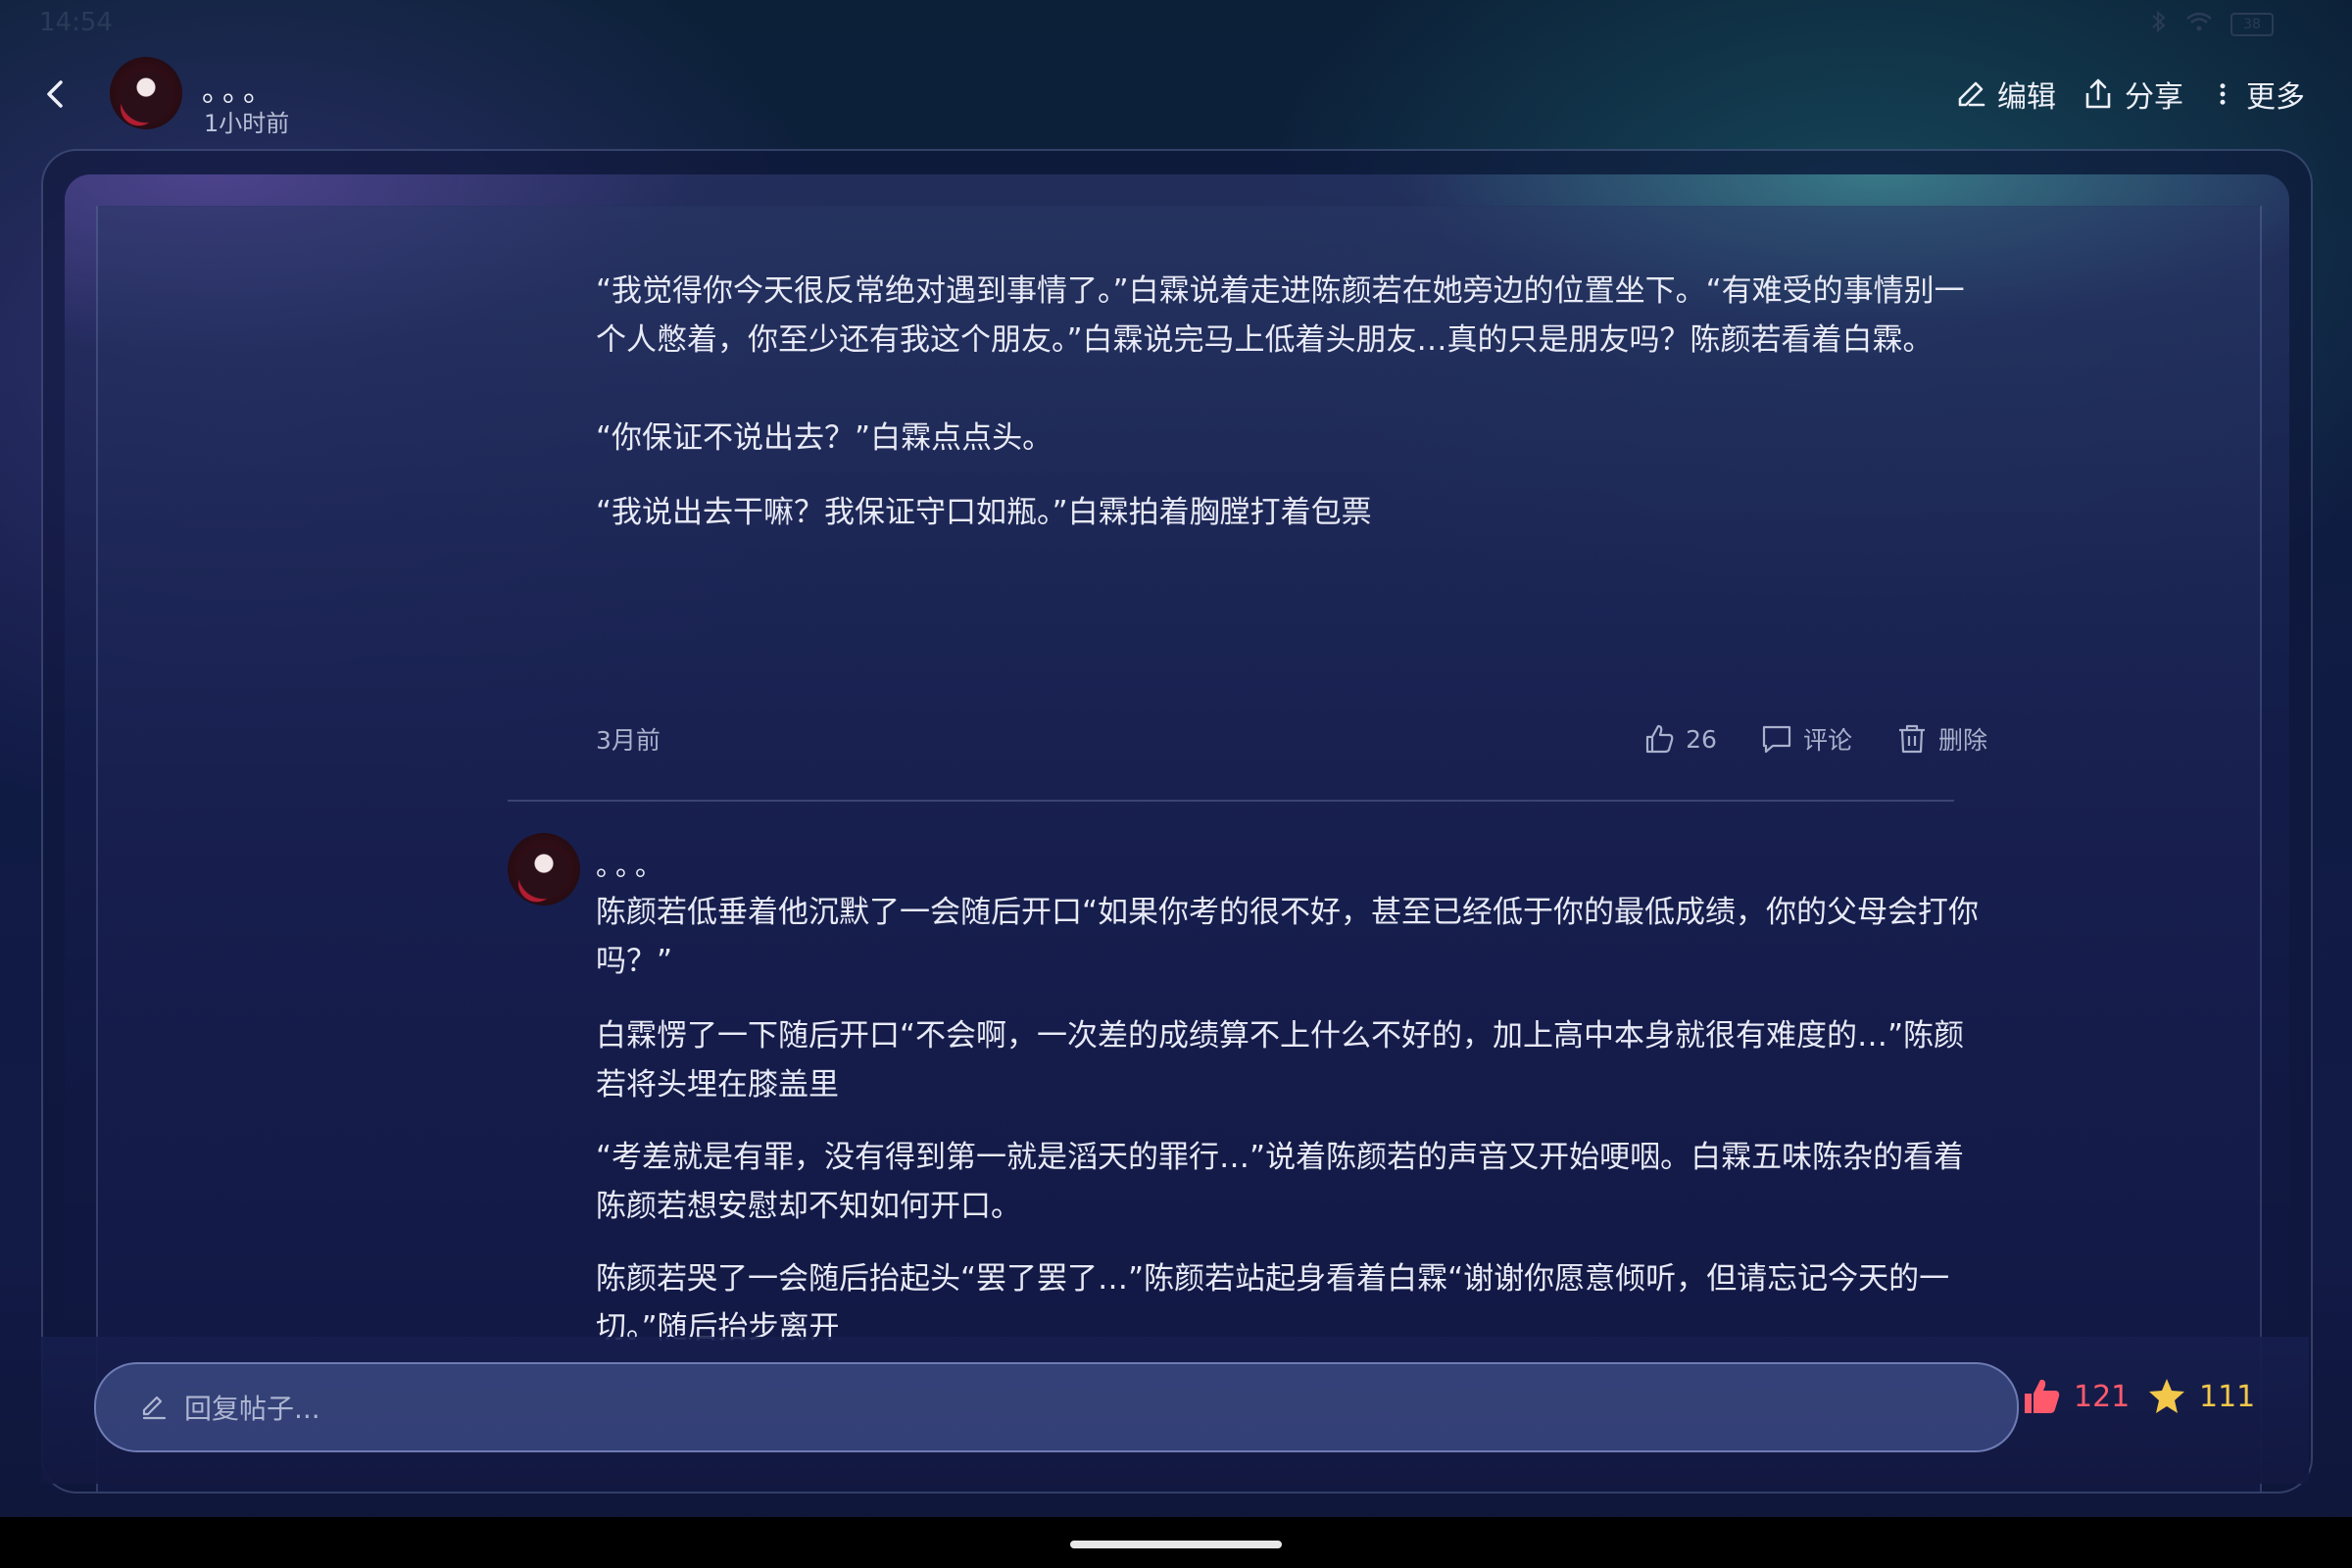  I want to click on post-date: 3月前, so click(628, 740).